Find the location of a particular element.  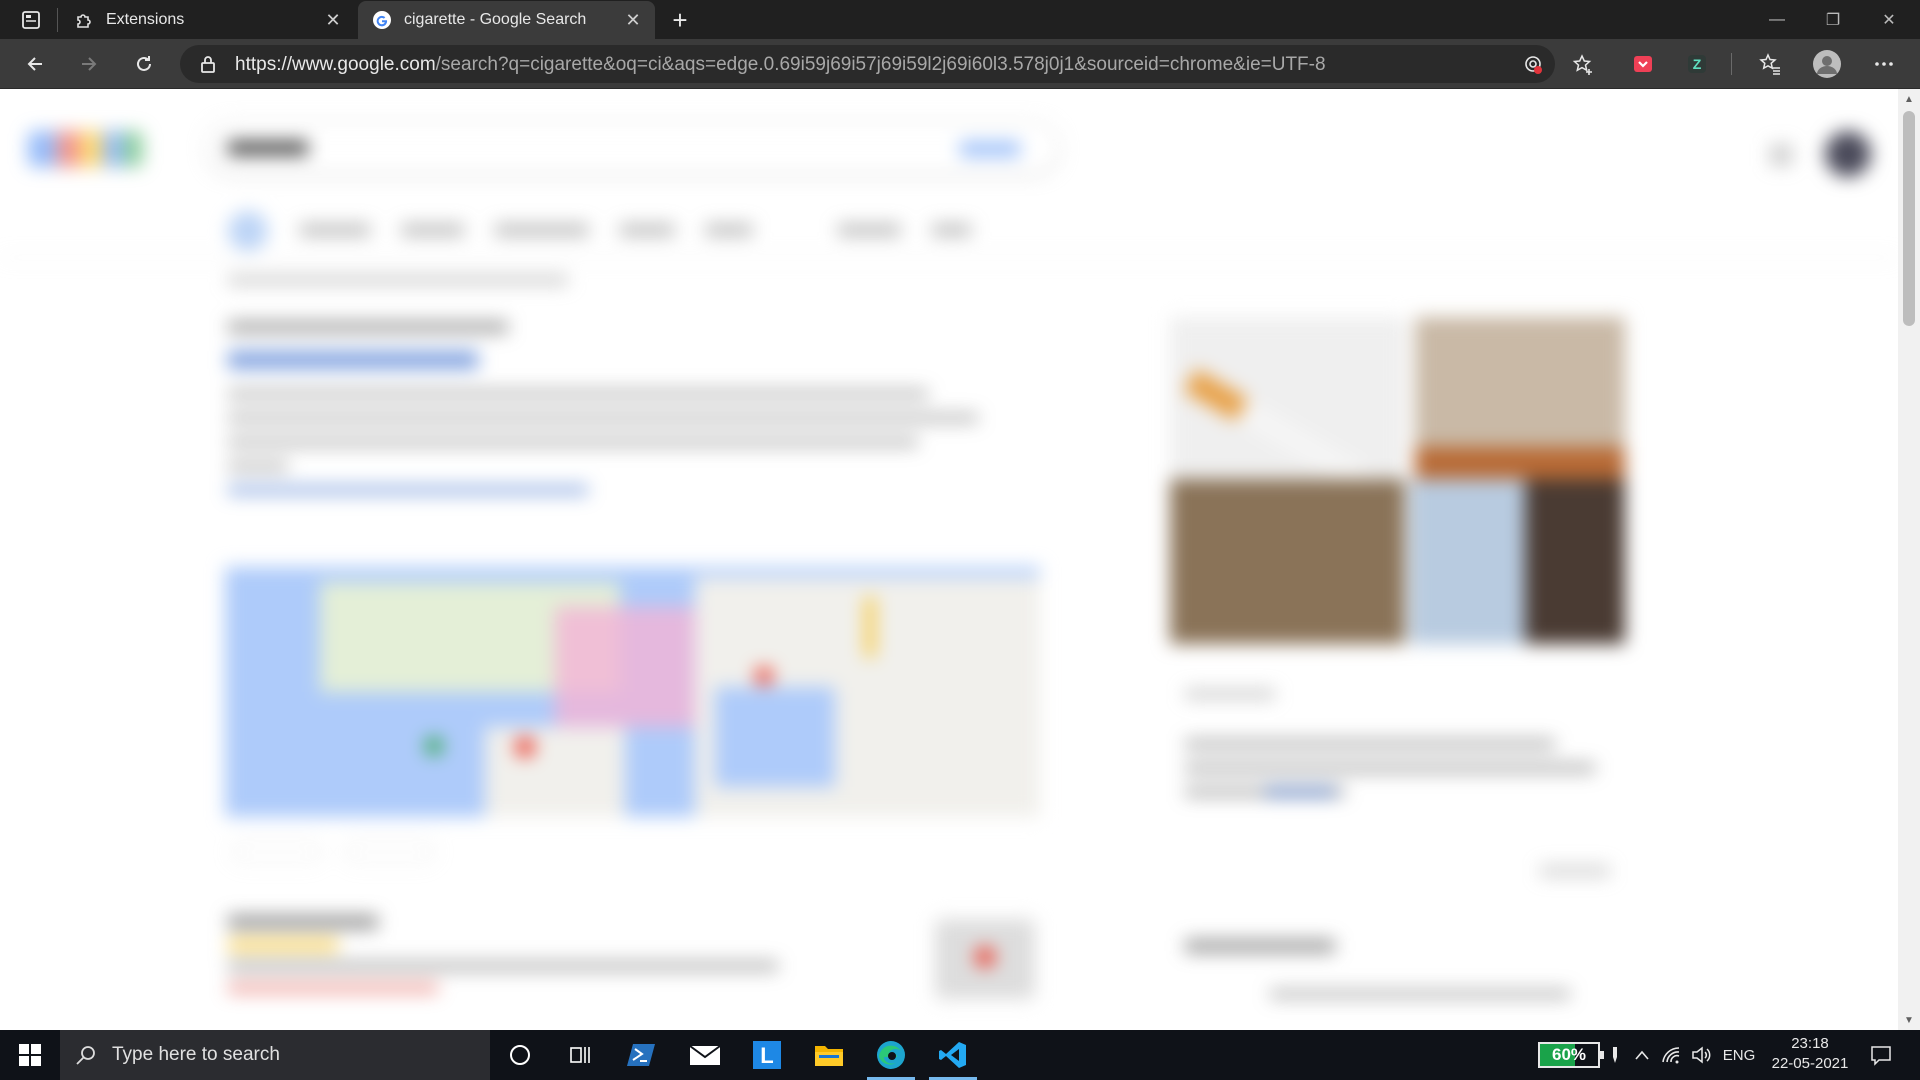

local-result-title is located at coordinates (303, 922).